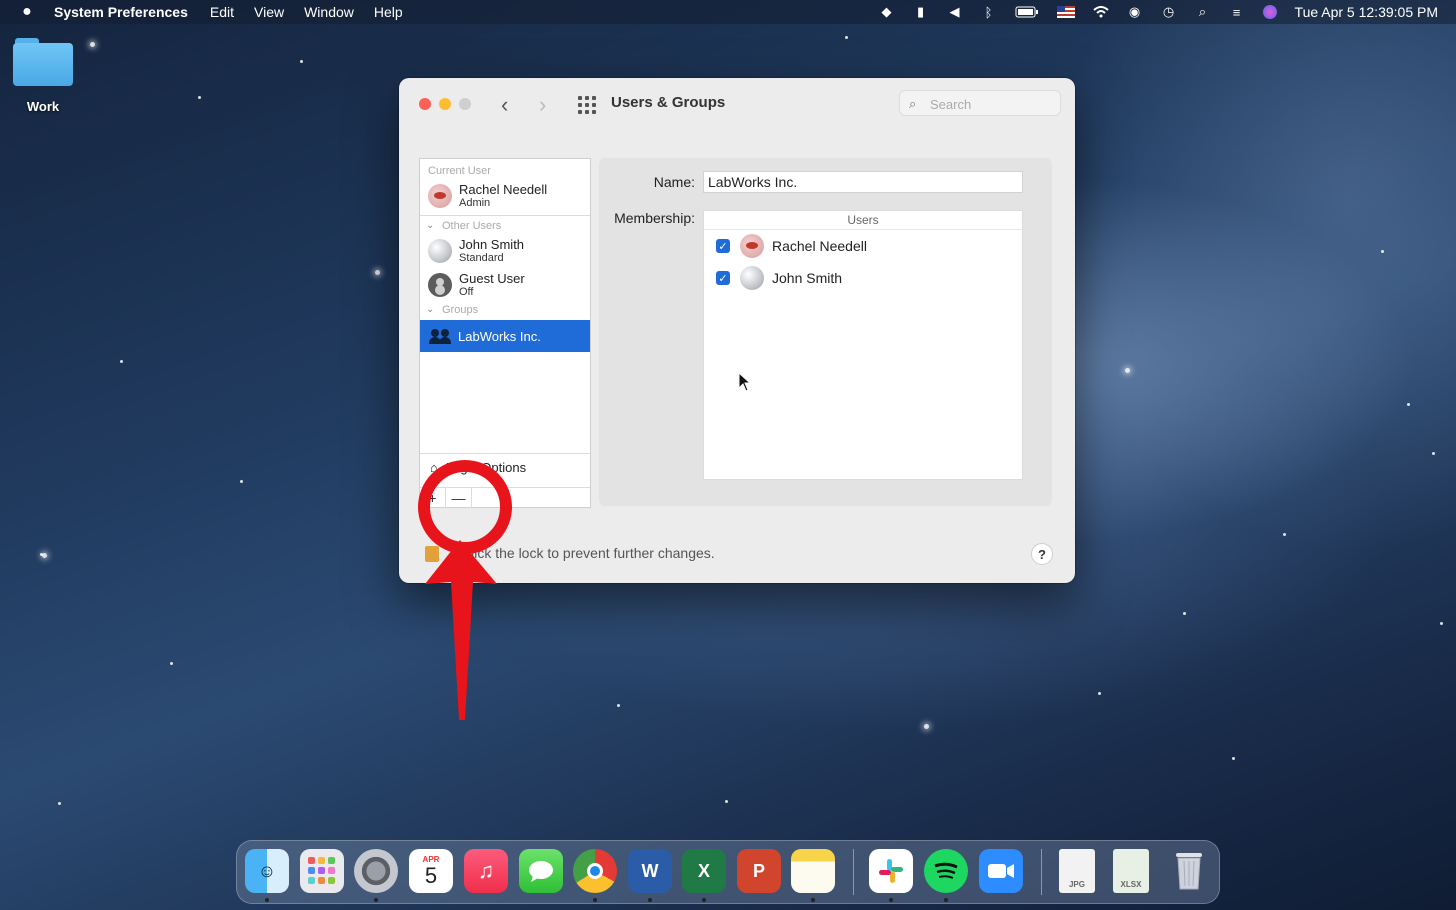  I want to click on folder-label: Work, so click(43, 106).